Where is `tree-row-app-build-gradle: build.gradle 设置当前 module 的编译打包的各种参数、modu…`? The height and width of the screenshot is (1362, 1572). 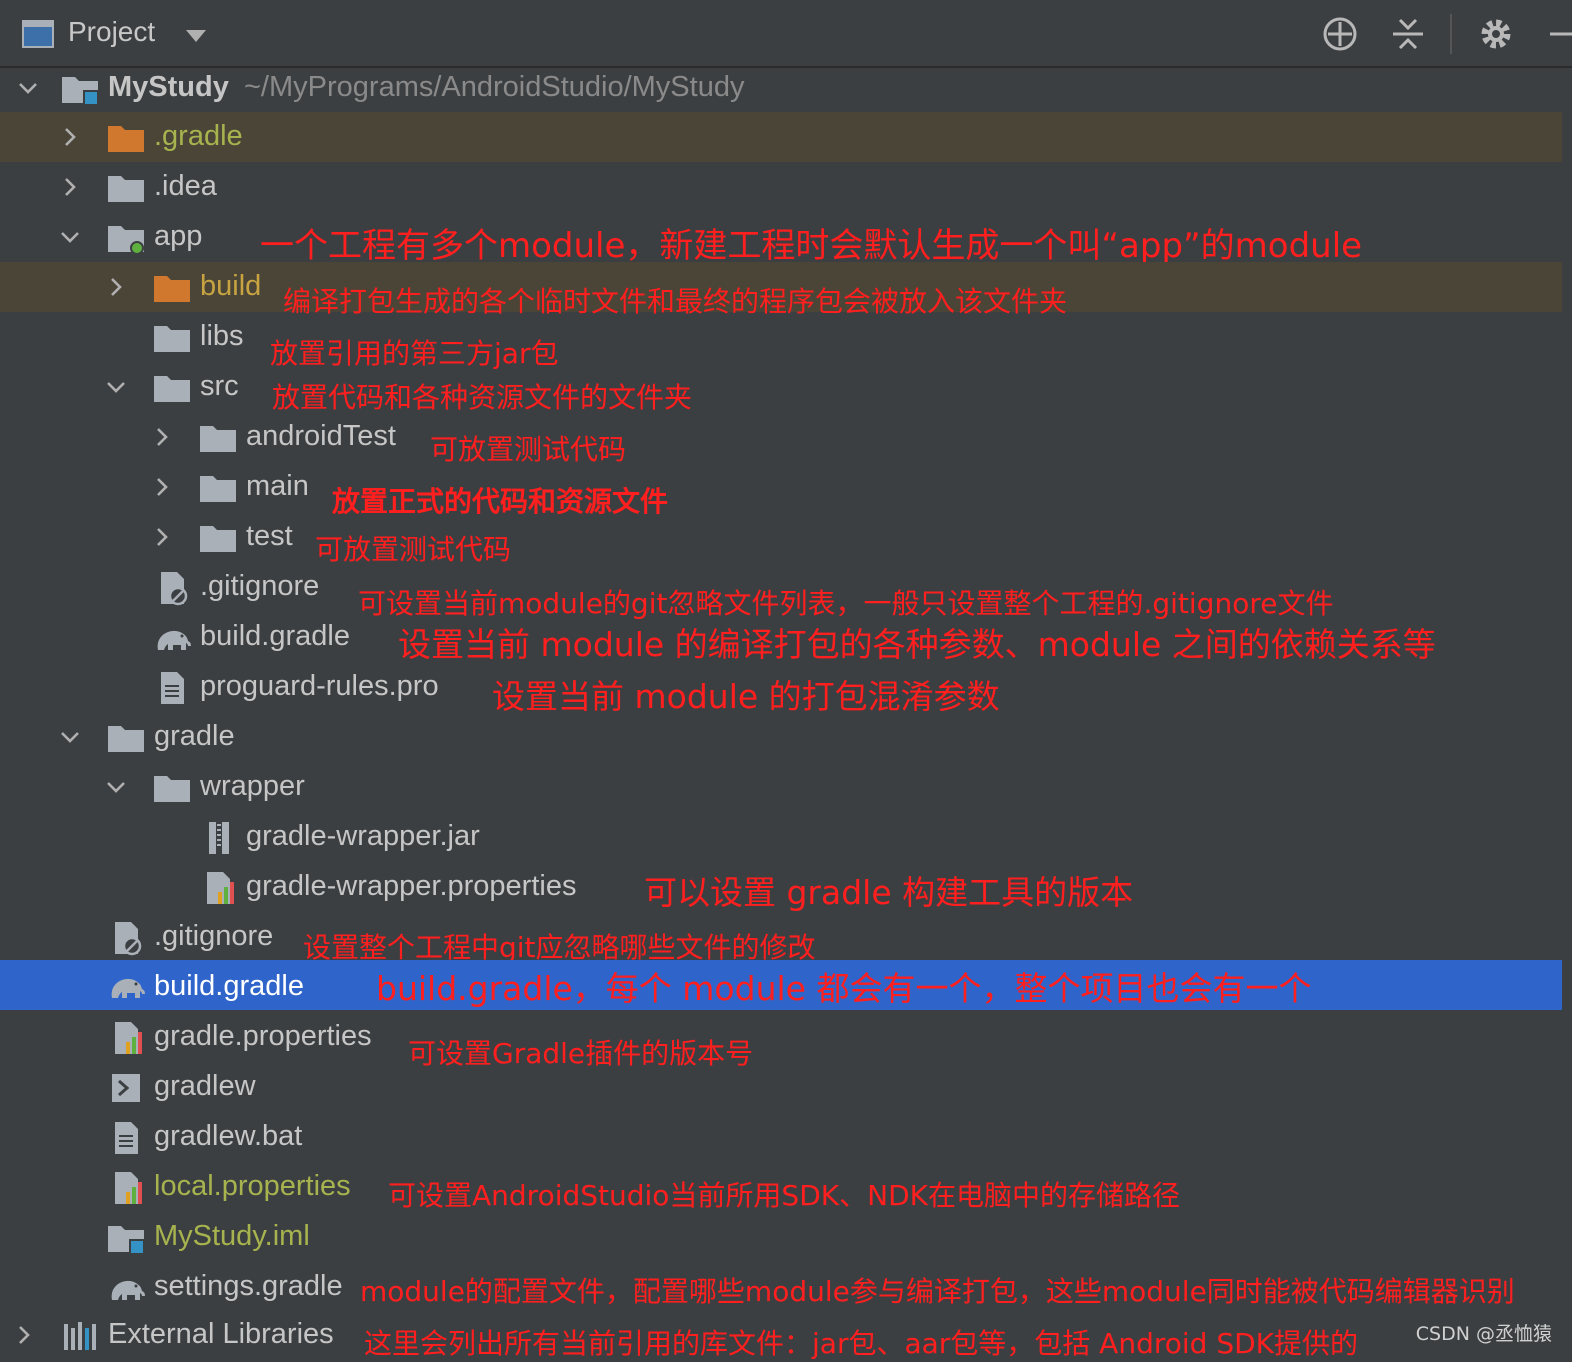 tree-row-app-build-gradle: build.gradle 设置当前 module 的编译打包的各种参数、modu… is located at coordinates (781, 638).